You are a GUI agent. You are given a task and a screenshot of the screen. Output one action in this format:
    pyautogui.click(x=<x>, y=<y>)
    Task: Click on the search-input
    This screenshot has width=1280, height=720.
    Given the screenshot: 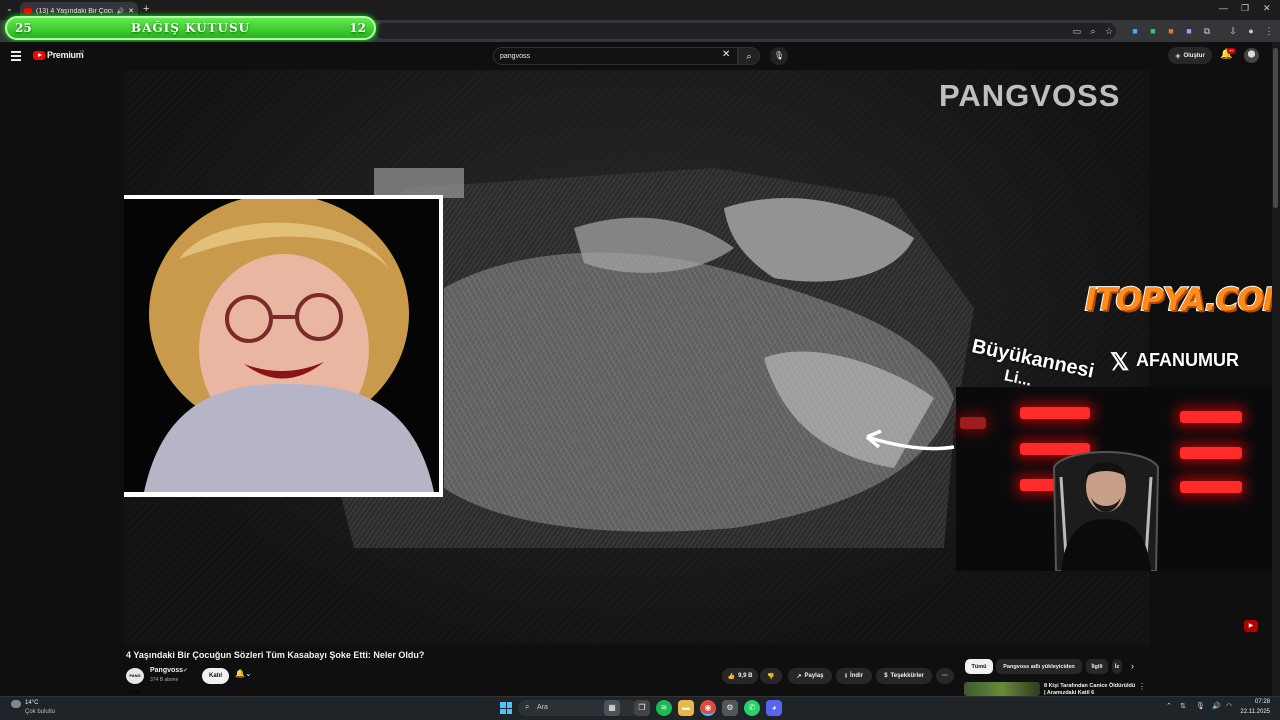 What is the action you would take?
    pyautogui.click(x=600, y=56)
    